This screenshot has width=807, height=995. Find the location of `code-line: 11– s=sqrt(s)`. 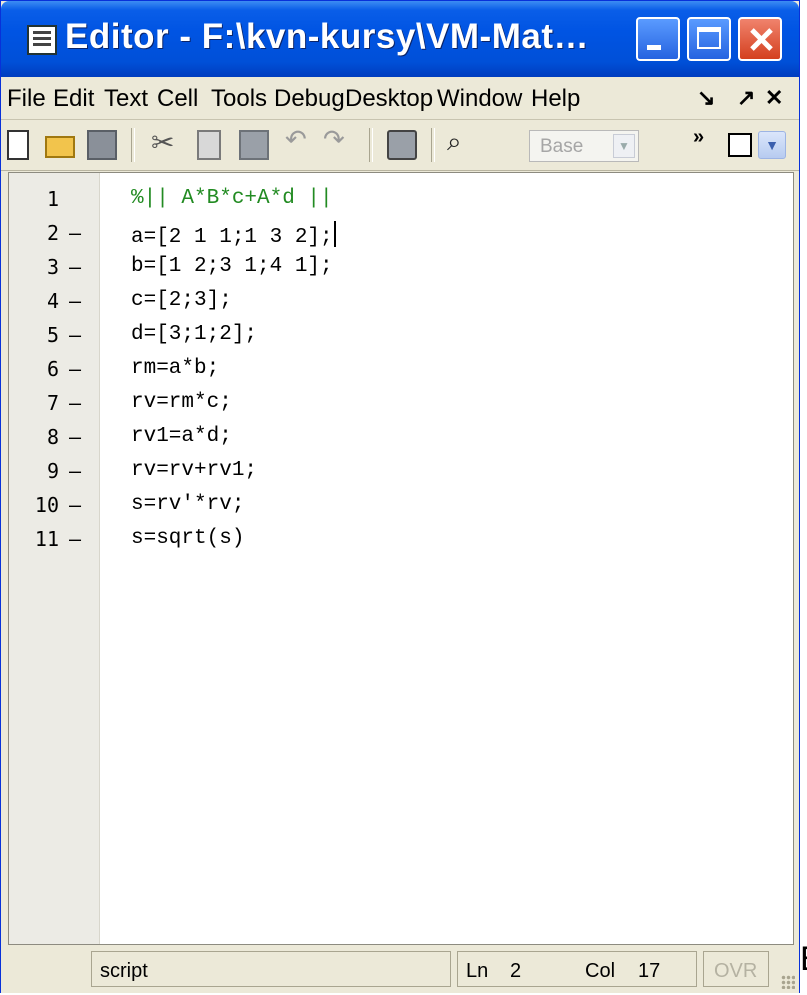

code-line: 11– s=sqrt(s) is located at coordinates (401, 538).